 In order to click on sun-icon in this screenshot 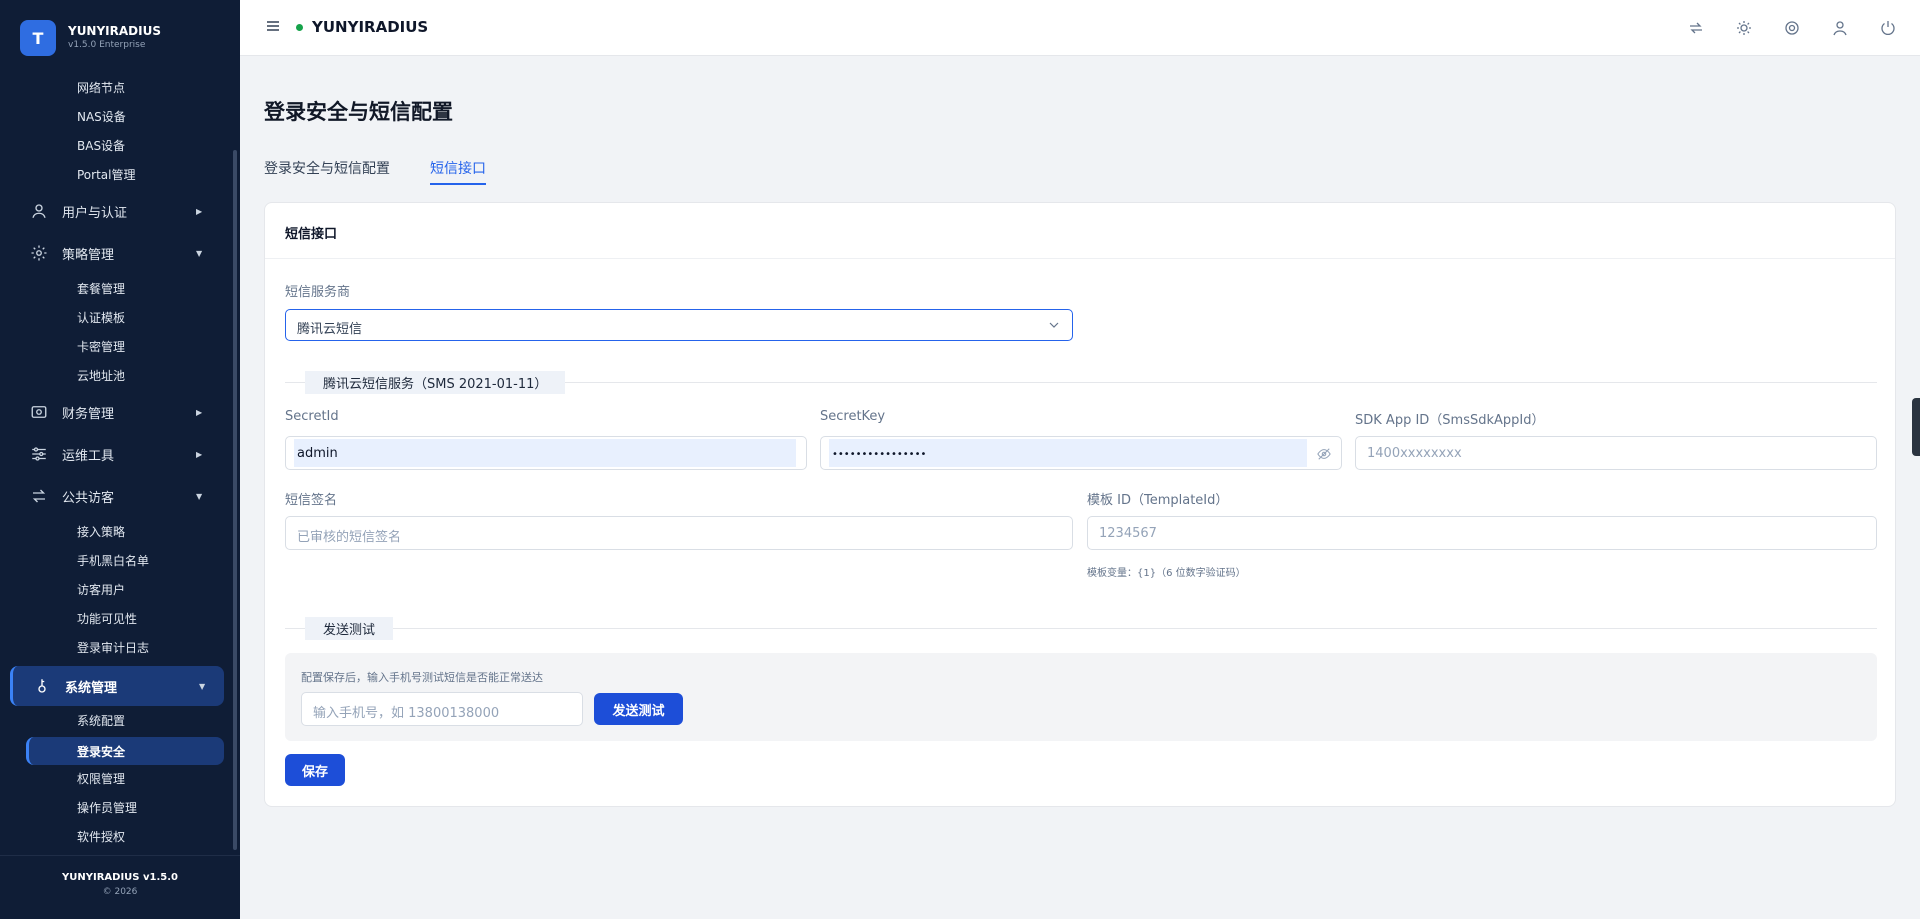, I will do `click(1744, 28)`.